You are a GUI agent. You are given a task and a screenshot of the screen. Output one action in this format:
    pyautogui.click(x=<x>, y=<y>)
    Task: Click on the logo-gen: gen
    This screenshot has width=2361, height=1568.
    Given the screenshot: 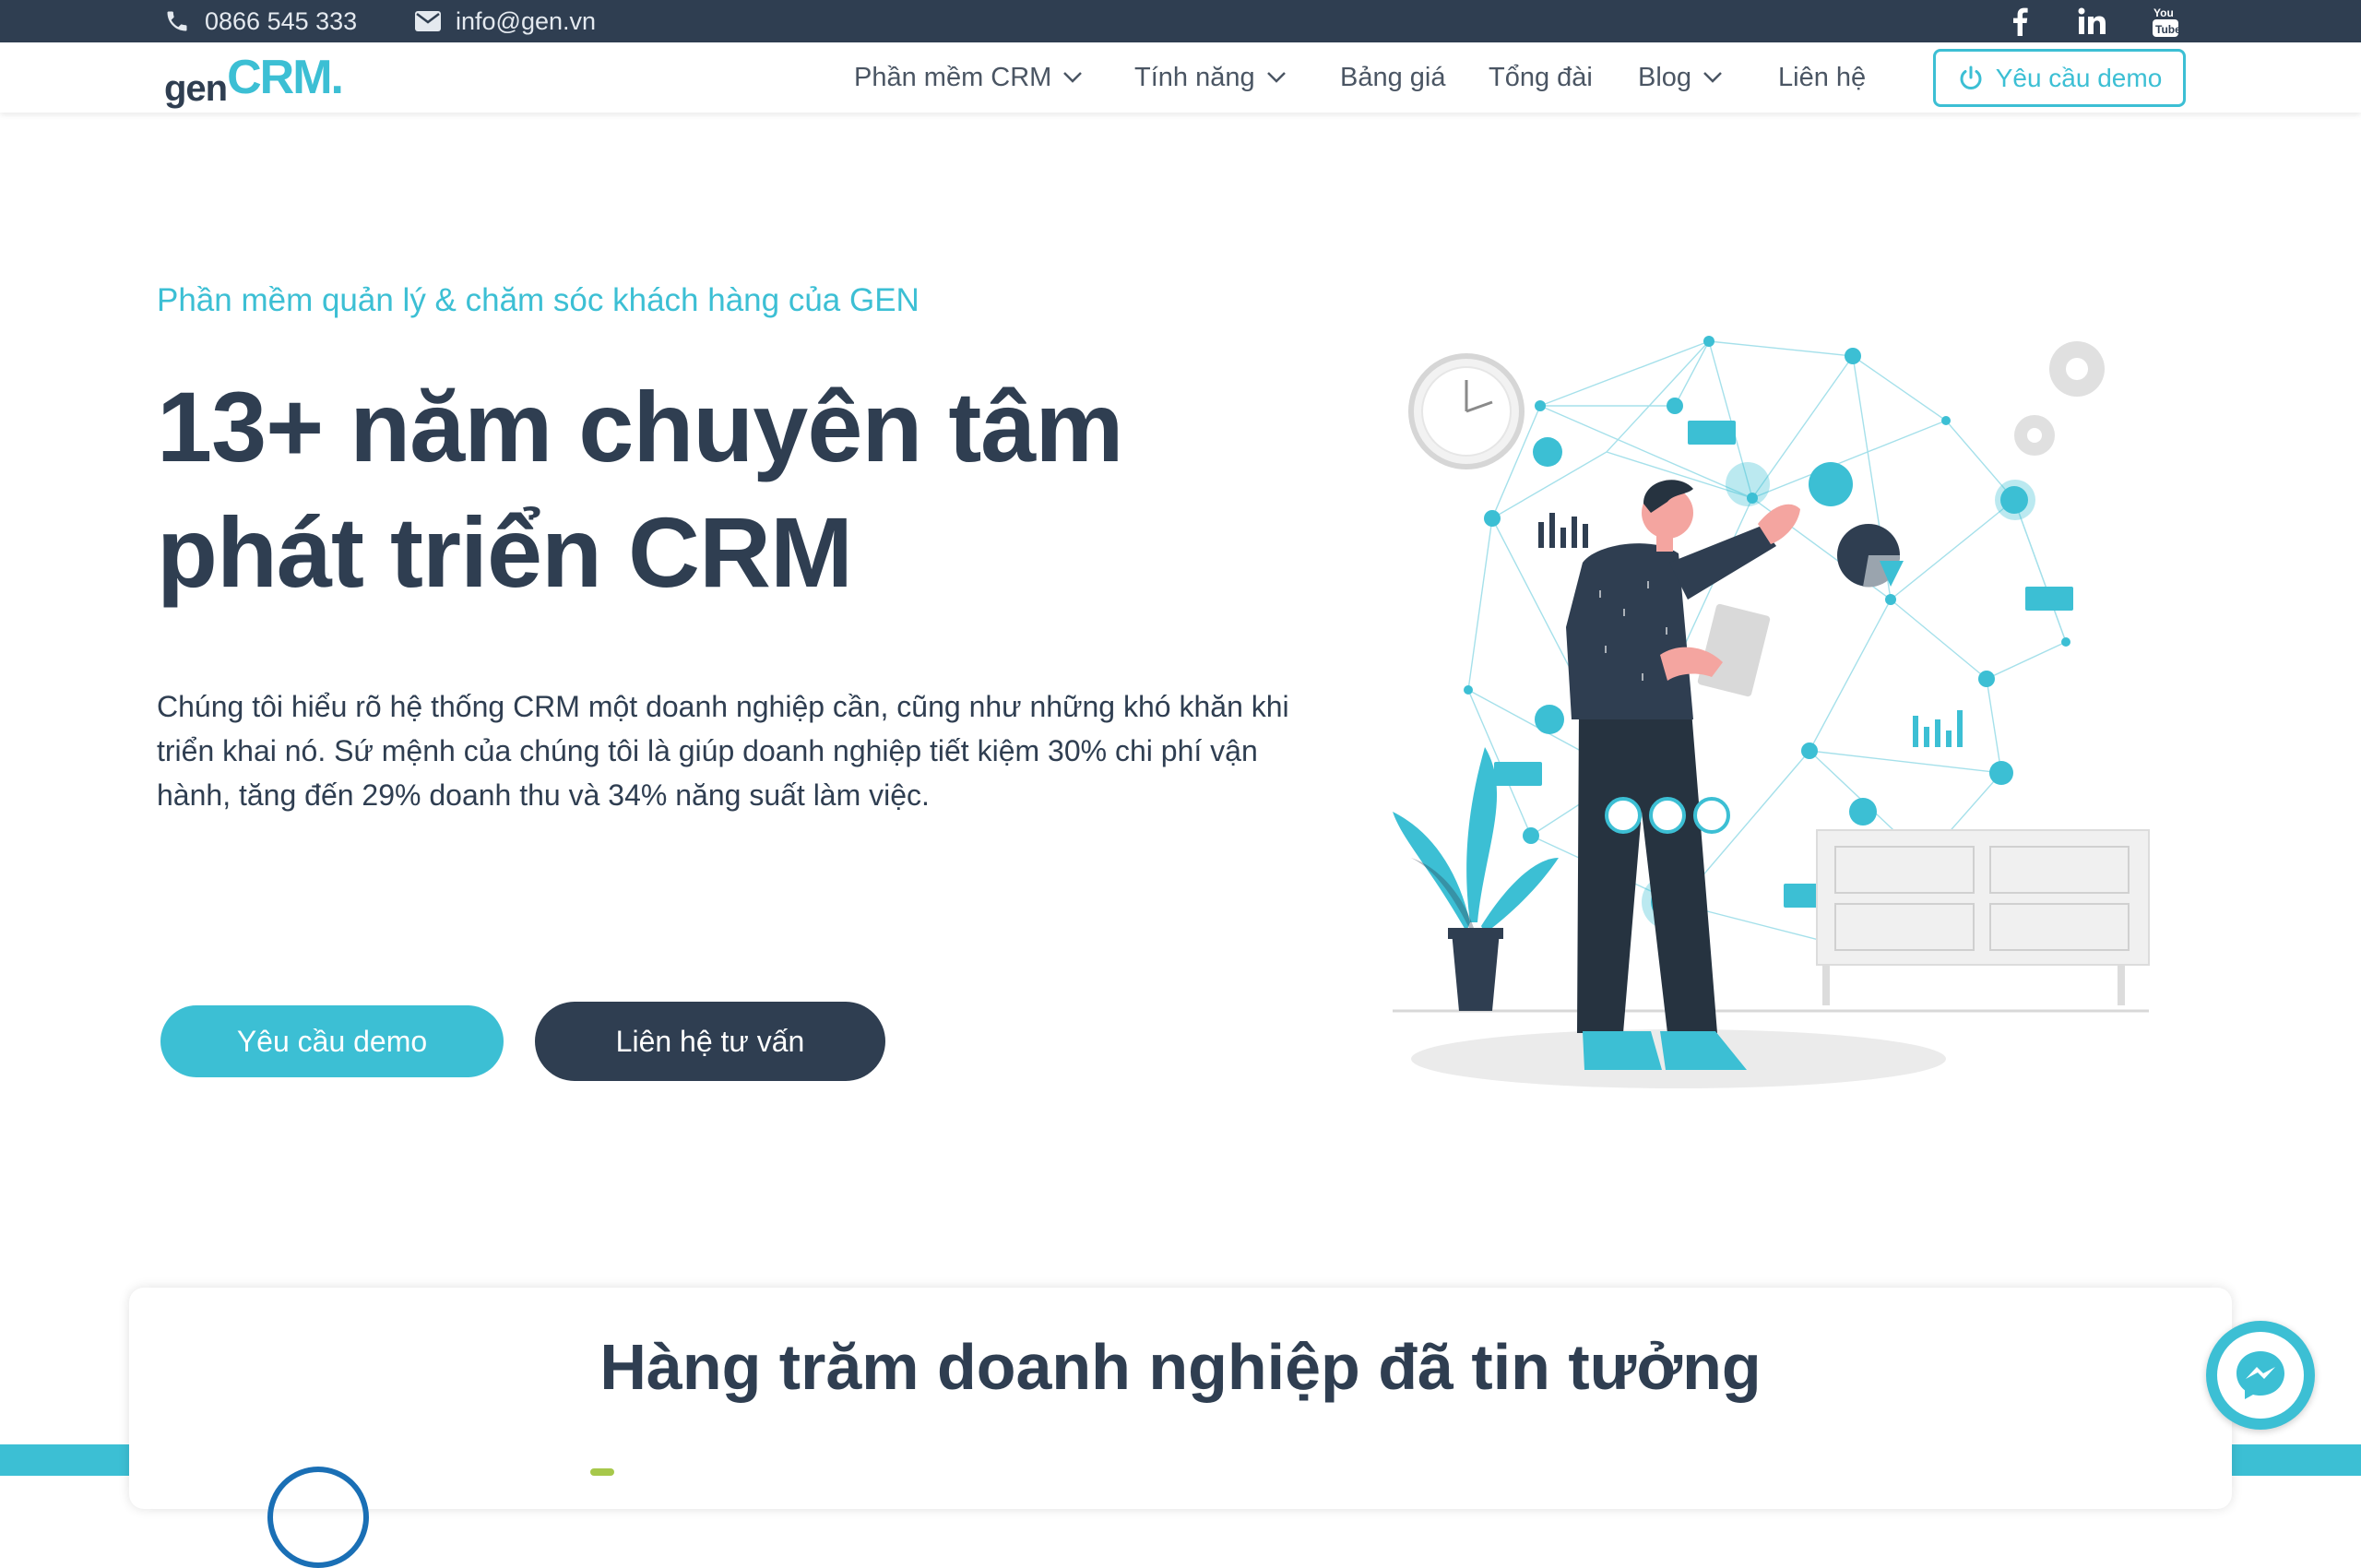 What is the action you would take?
    pyautogui.click(x=196, y=88)
    